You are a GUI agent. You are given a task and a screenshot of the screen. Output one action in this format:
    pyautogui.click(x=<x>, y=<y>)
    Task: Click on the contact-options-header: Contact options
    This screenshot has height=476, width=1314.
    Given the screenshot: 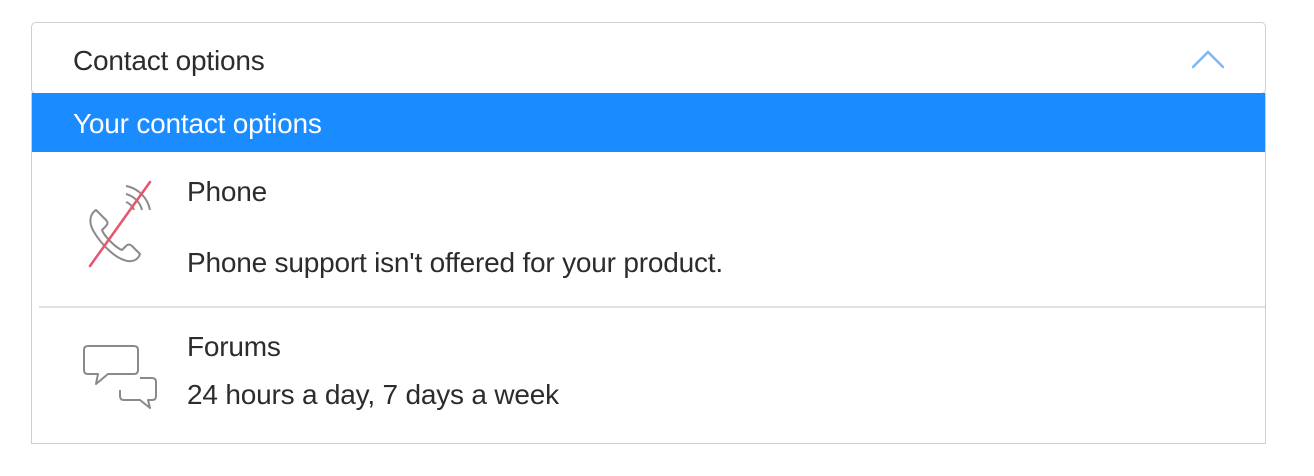 What is the action you would take?
    pyautogui.click(x=648, y=58)
    